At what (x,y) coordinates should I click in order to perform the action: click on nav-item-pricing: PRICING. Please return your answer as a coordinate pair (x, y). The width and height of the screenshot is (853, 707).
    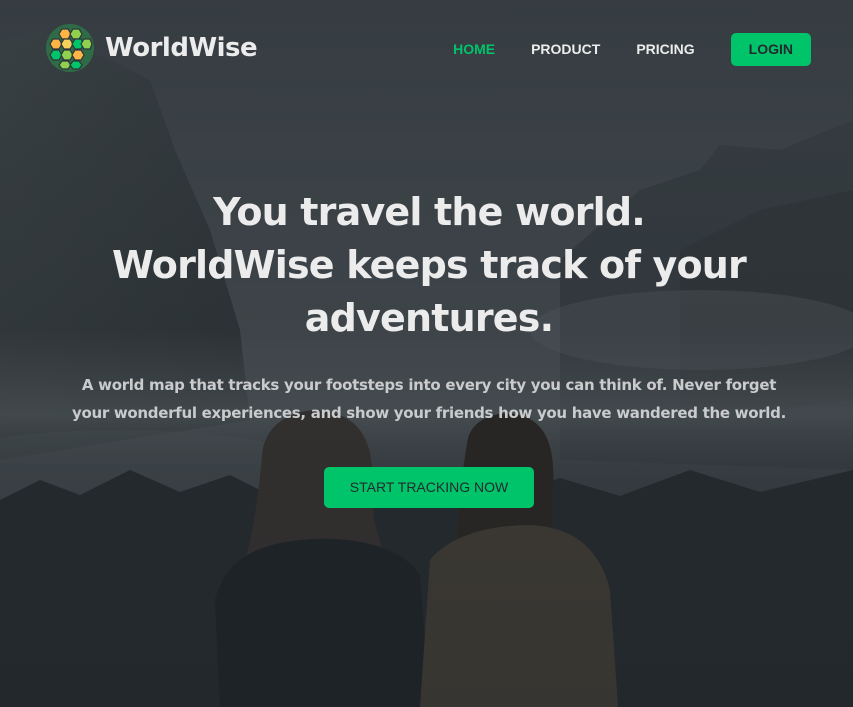
    Looking at the image, I should click on (665, 49).